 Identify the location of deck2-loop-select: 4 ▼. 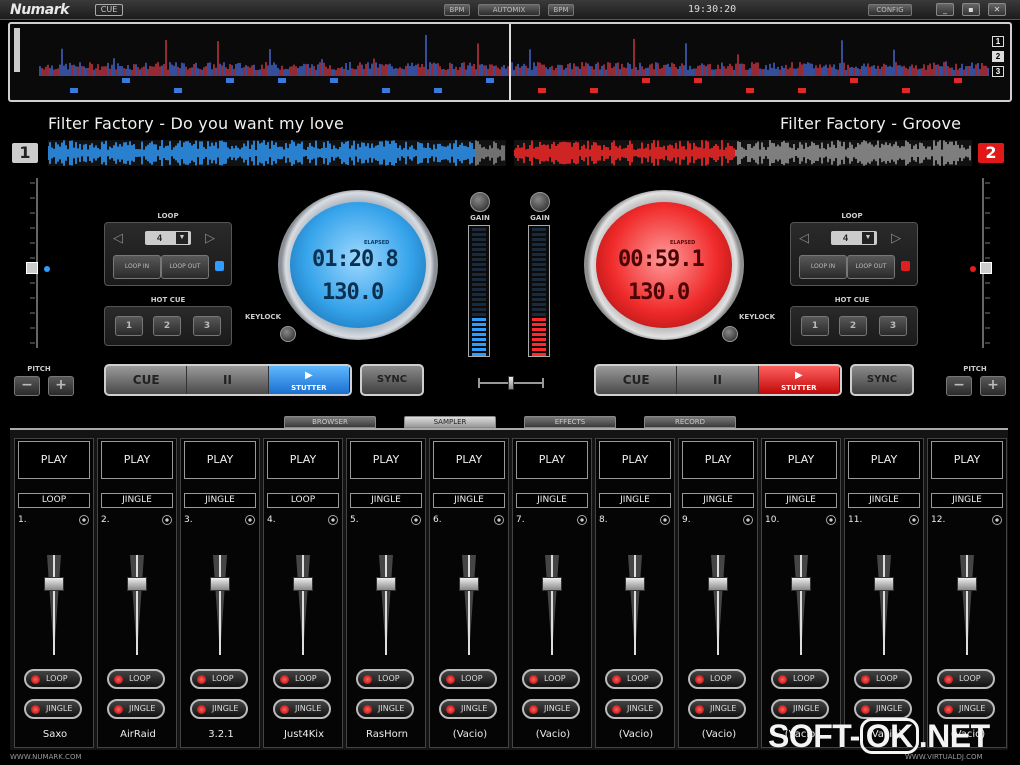
(854, 238).